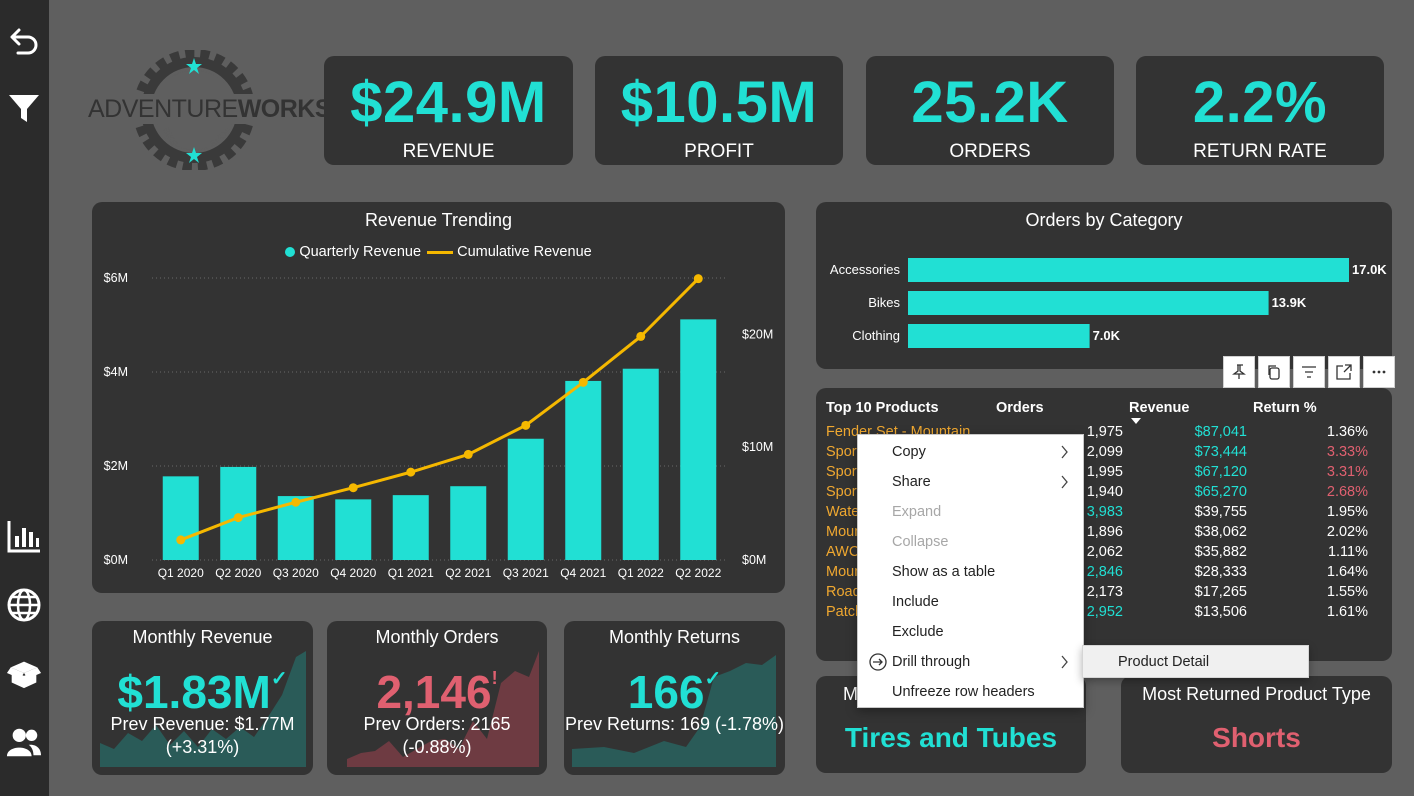 Image resolution: width=1414 pixels, height=796 pixels. I want to click on menu-item-drill-through: Drill through, so click(931, 662).